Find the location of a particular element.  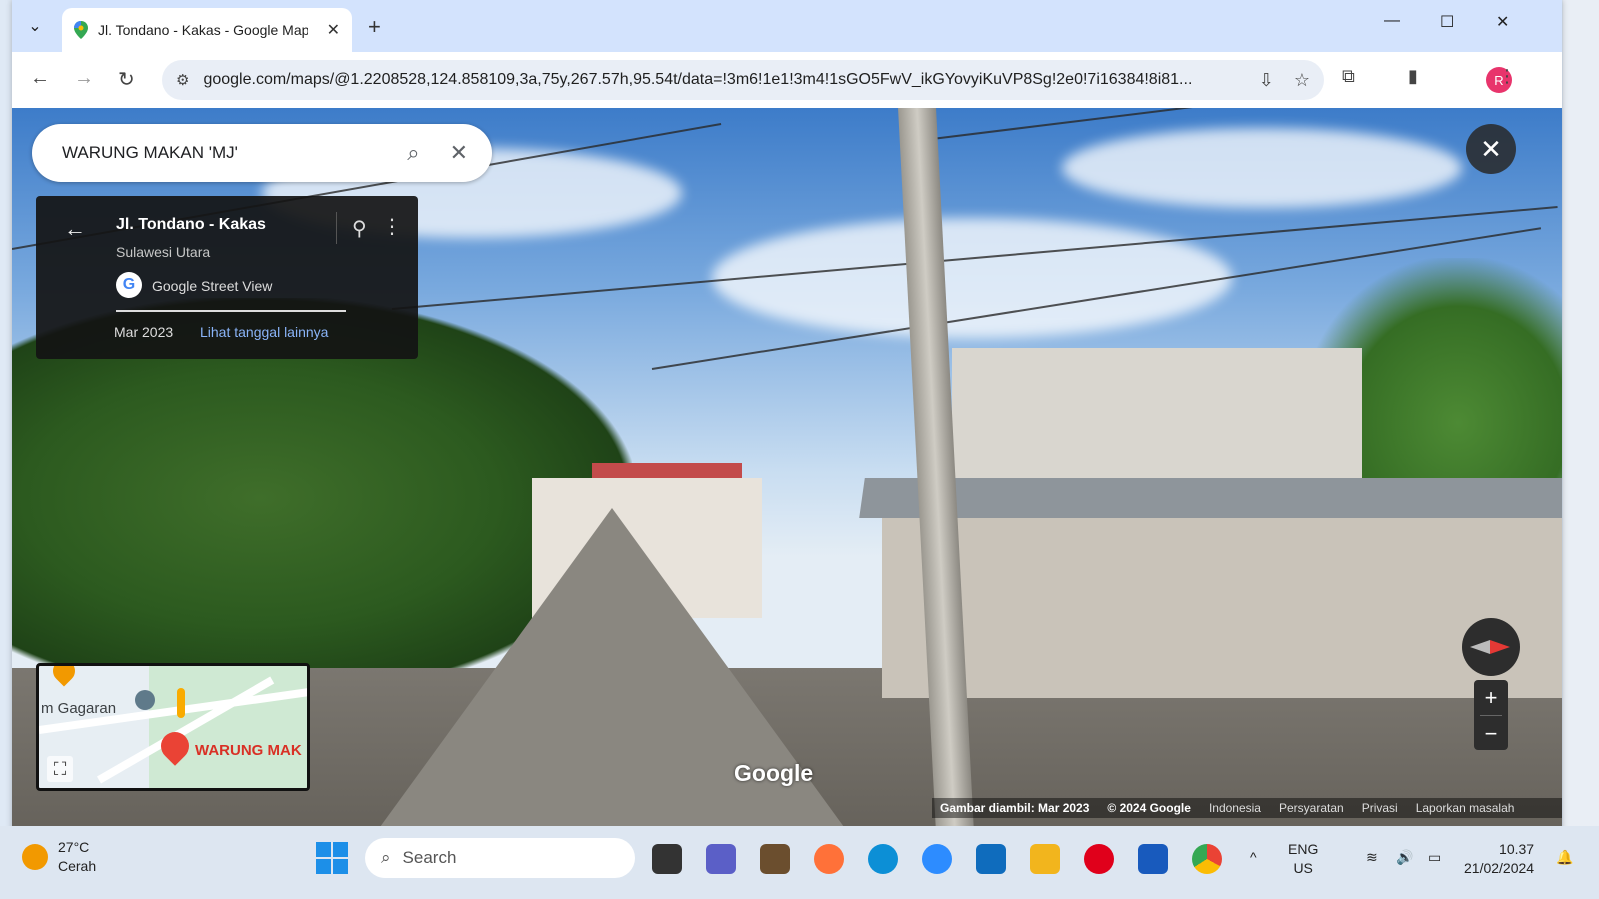

time: 10.37 is located at coordinates (1517, 849).